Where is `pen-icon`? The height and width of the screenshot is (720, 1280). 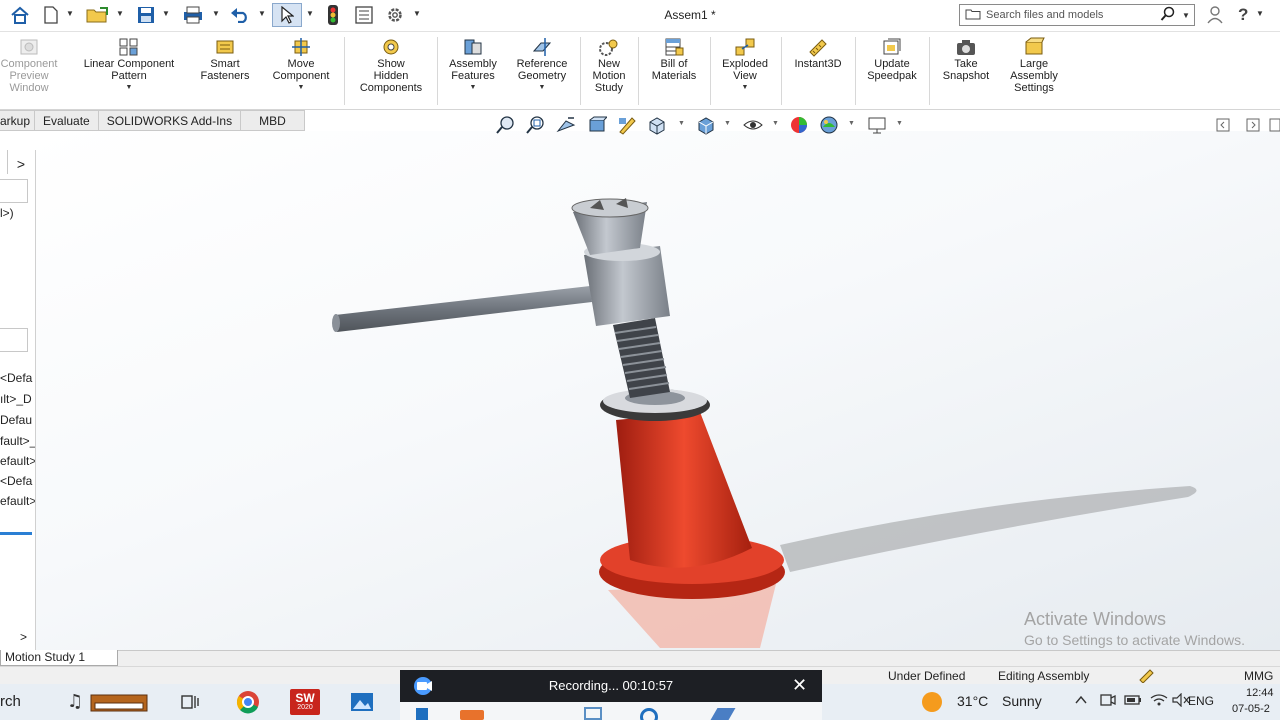
pen-icon is located at coordinates (723, 714).